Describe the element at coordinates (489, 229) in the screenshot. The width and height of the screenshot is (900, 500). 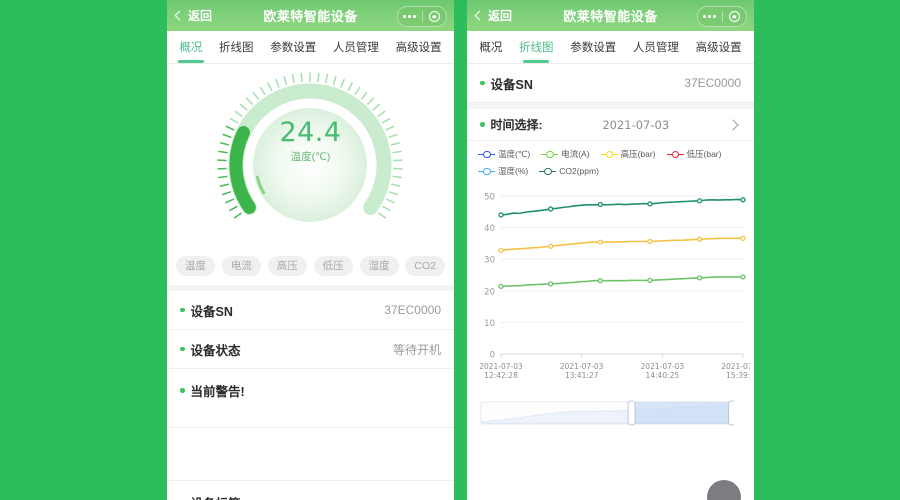
I see `svg-text: 40` at that location.